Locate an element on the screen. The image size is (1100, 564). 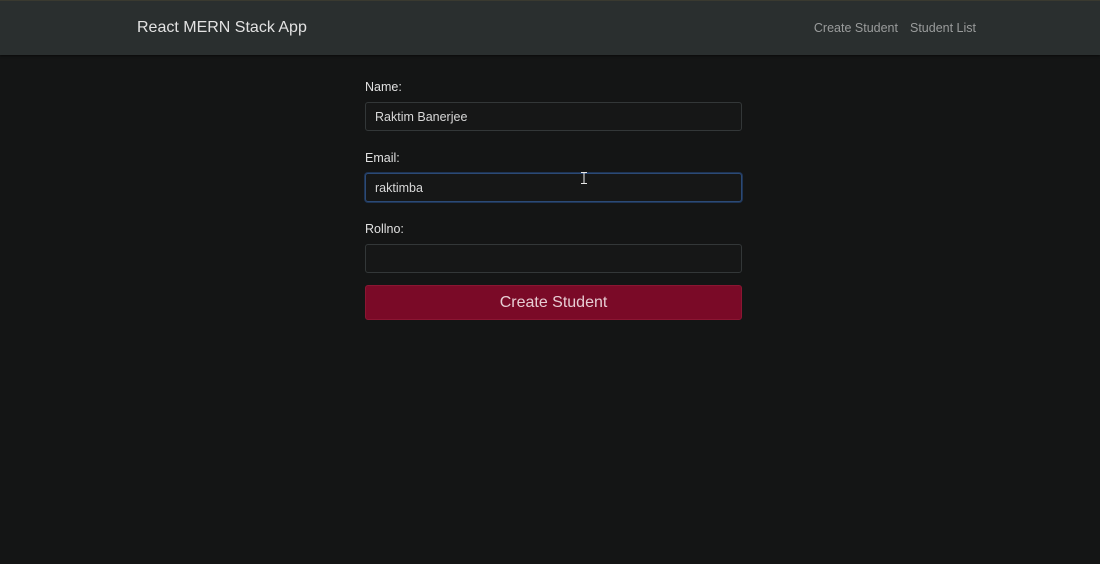
i-beam-cursor-icon is located at coordinates (584, 178).